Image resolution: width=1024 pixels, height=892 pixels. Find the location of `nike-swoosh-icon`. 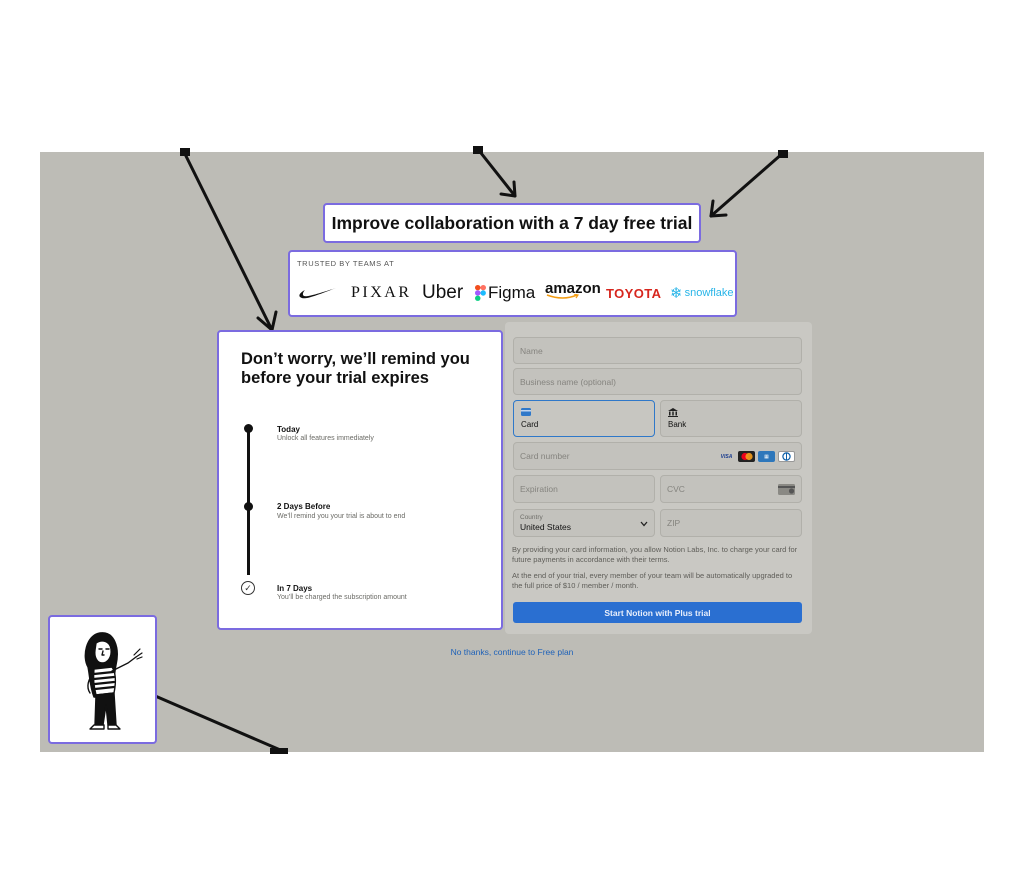

nike-swoosh-icon is located at coordinates (318, 293).